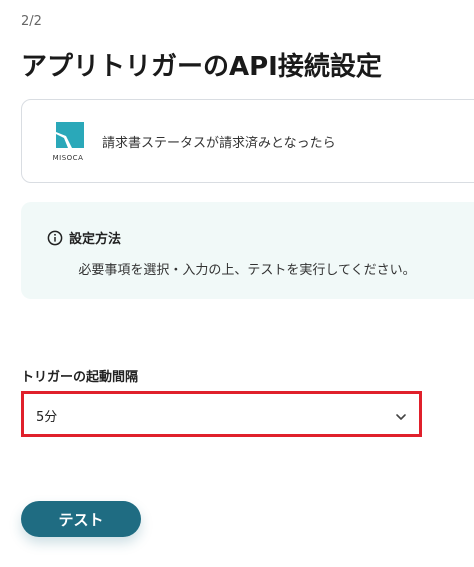 The height and width of the screenshot is (567, 474). What do you see at coordinates (31, 21) in the screenshot?
I see `step-indicator: 2/2` at bounding box center [31, 21].